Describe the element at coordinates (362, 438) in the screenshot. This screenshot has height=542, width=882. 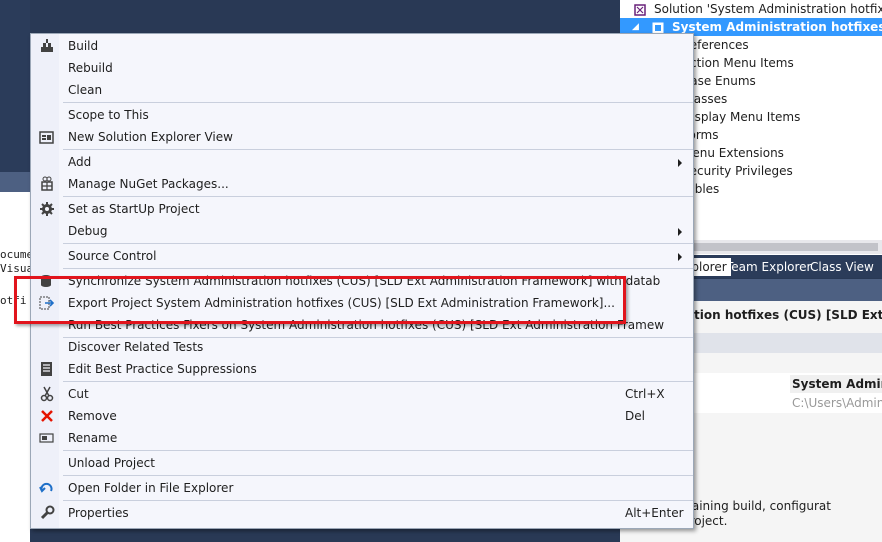
I see `menu-item-rename: Rename` at that location.